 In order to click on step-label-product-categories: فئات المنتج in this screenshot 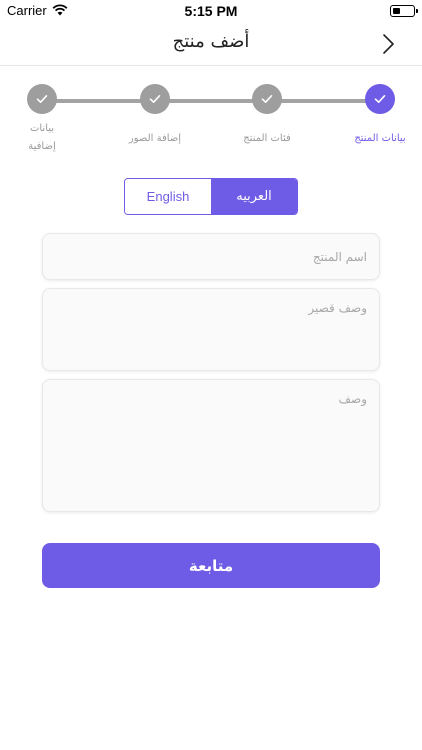, I will do `click(267, 138)`.